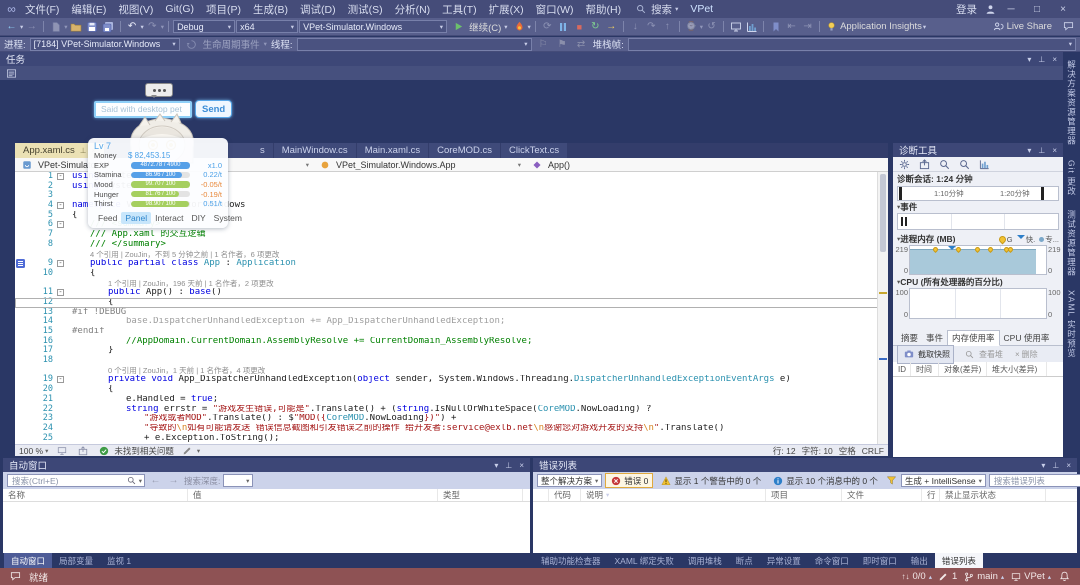  What do you see at coordinates (231, 44) in the screenshot?
I see `lifecycle-label: 生命周期事件` at bounding box center [231, 44].